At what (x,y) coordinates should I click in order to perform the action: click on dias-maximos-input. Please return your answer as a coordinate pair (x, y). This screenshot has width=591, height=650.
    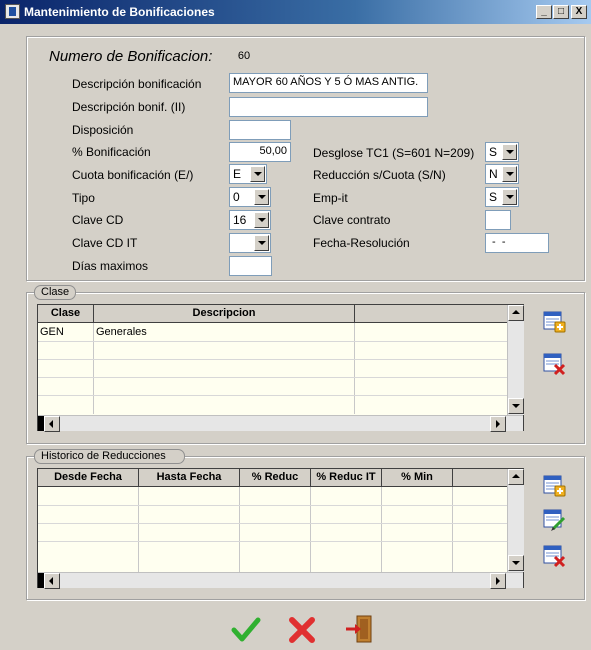
    Looking at the image, I should click on (250, 266).